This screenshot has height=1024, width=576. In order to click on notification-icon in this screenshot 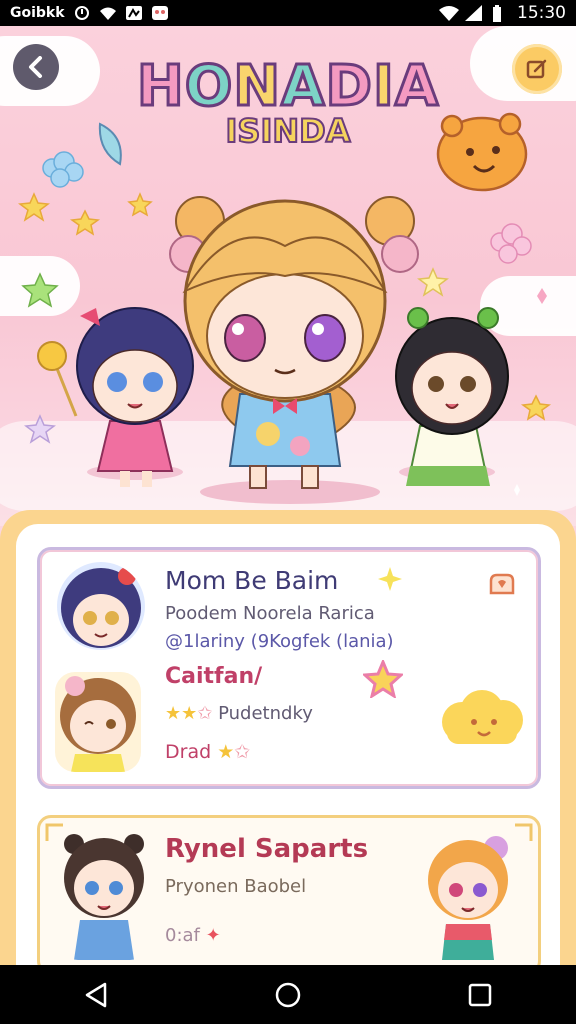, I will do `click(134, 13)`.